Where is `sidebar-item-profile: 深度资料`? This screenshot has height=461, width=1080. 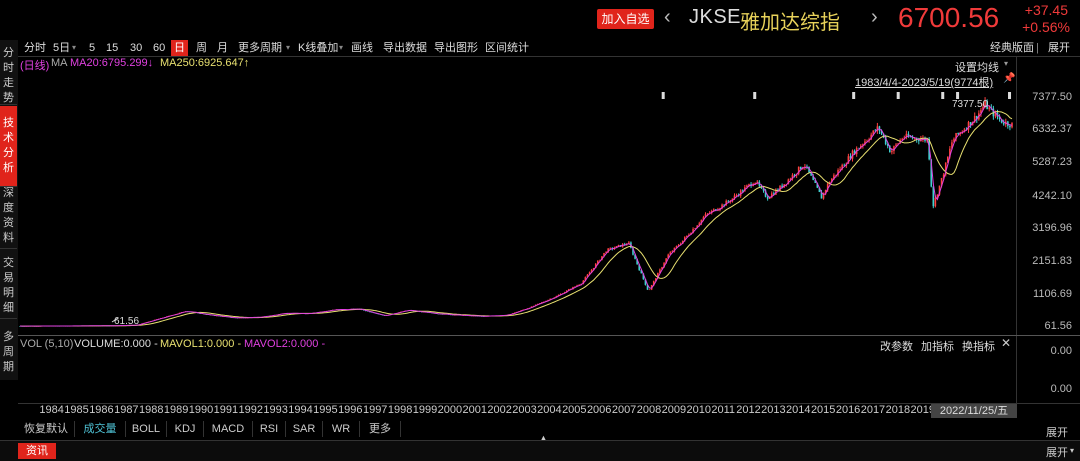 sidebar-item-profile: 深度资料 is located at coordinates (8, 214).